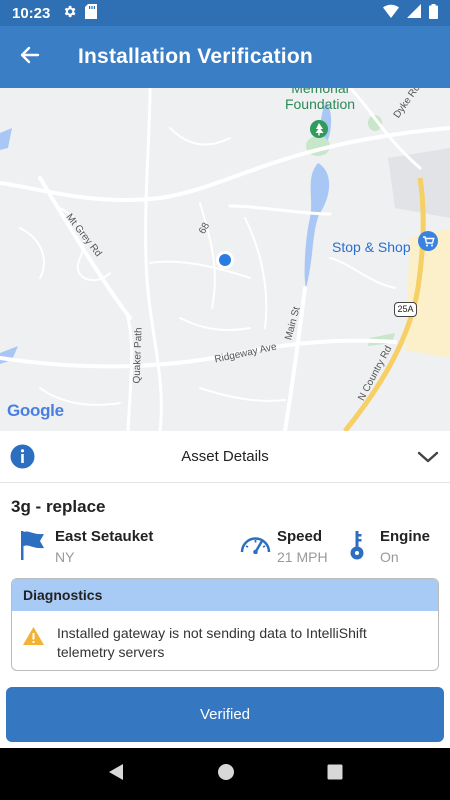 This screenshot has width=450, height=800. I want to click on flag-icon, so click(32, 547).